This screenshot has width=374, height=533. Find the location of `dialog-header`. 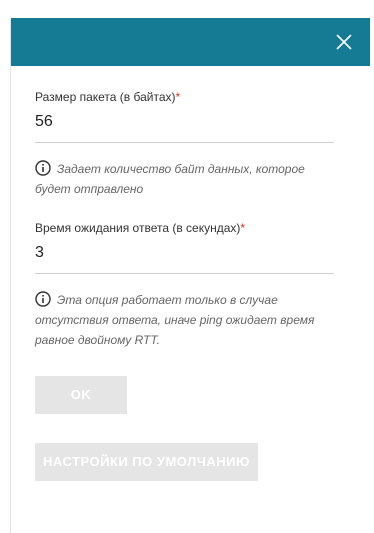

dialog-header is located at coordinates (190, 42).